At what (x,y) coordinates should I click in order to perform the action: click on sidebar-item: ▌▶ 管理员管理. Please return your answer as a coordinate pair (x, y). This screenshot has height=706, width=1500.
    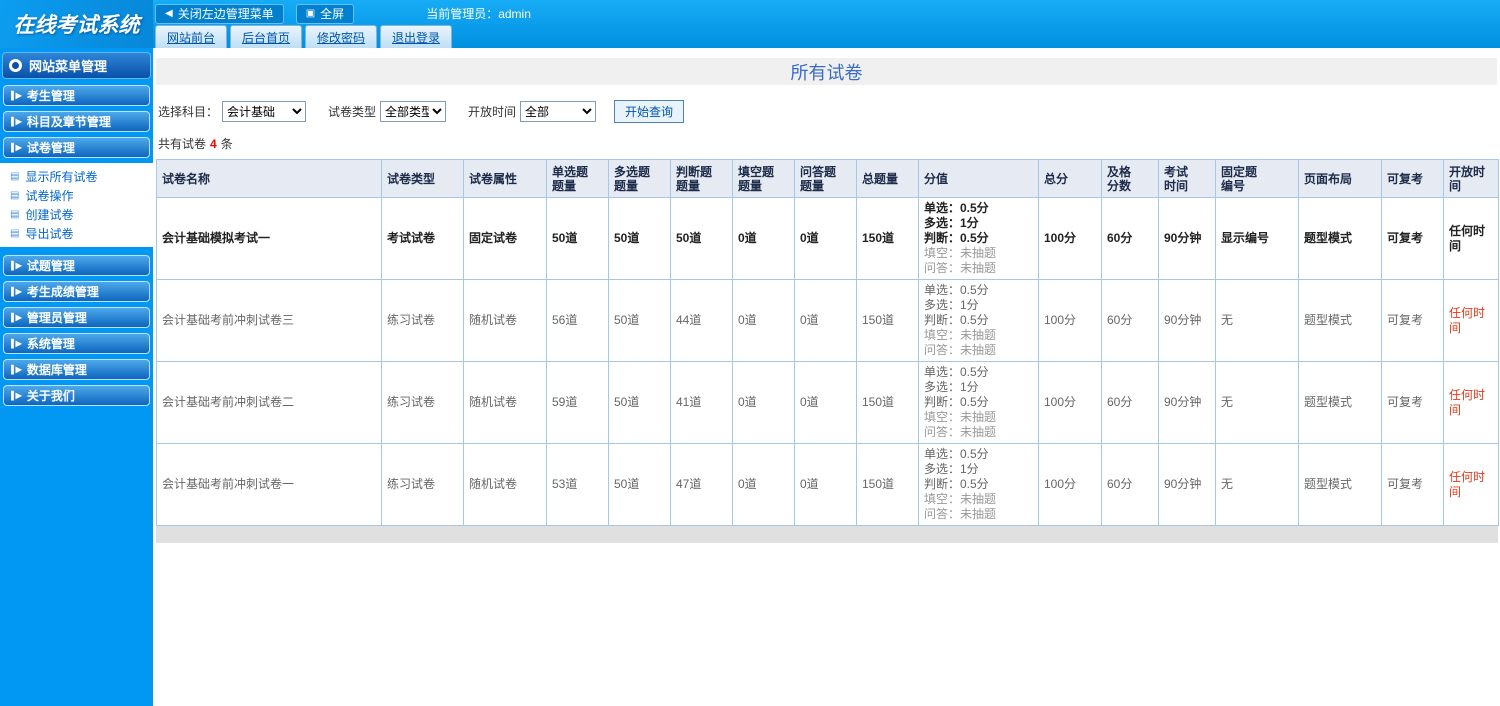
    Looking at the image, I should click on (76, 317).